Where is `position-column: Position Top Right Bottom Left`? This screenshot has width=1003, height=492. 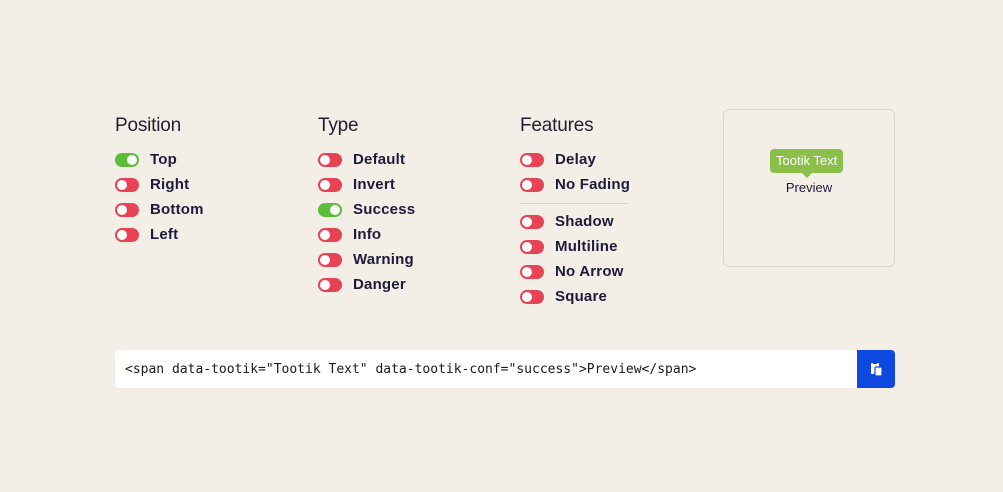 position-column: Position Top Right Bottom Left is located at coordinates (159, 181).